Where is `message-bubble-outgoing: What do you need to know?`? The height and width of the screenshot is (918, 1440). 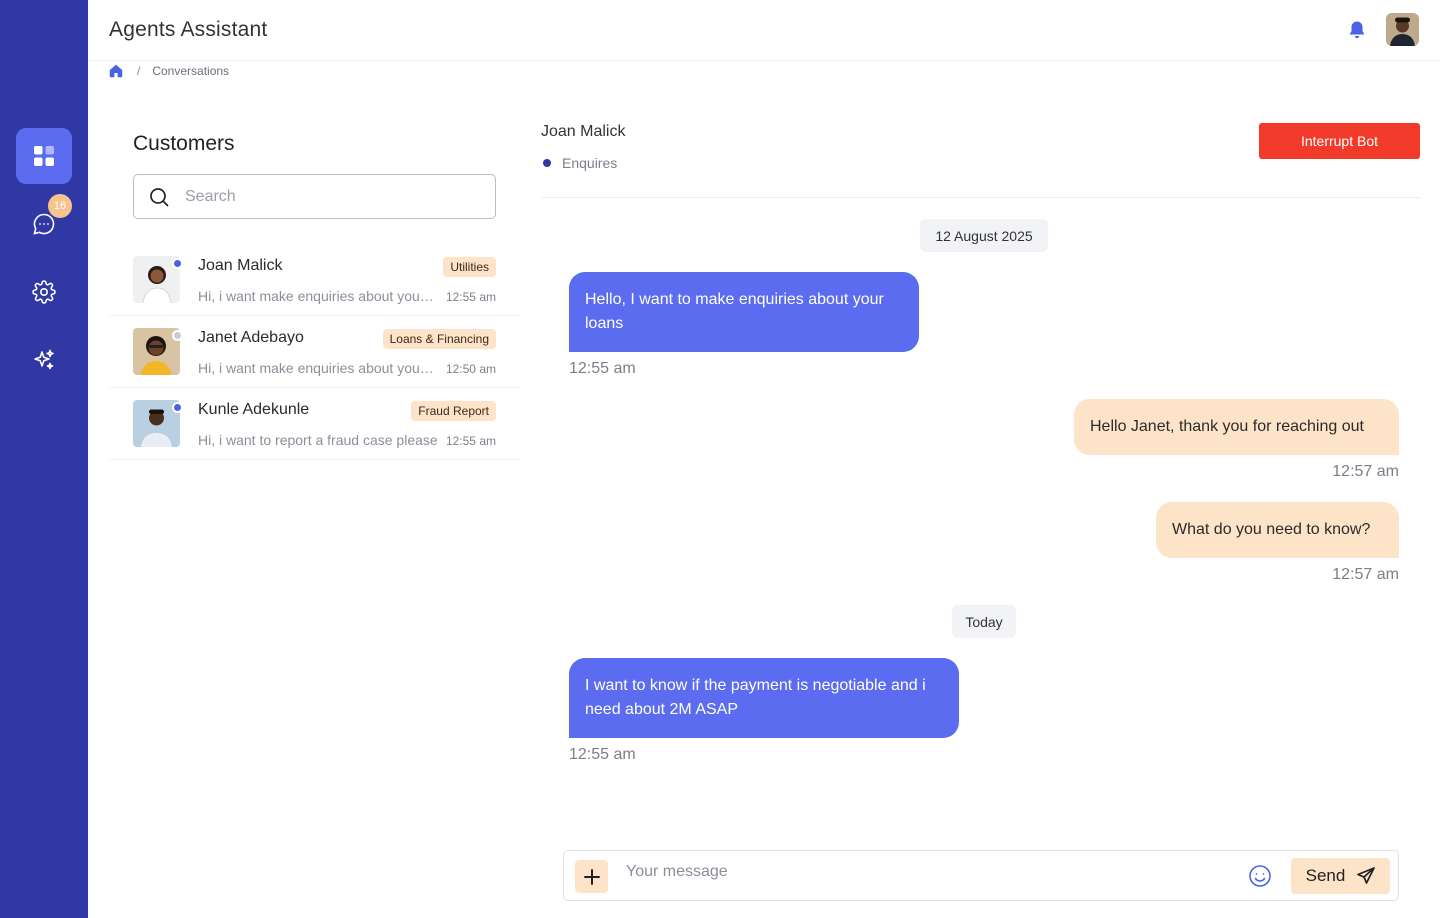 message-bubble-outgoing: What do you need to know? is located at coordinates (1277, 530).